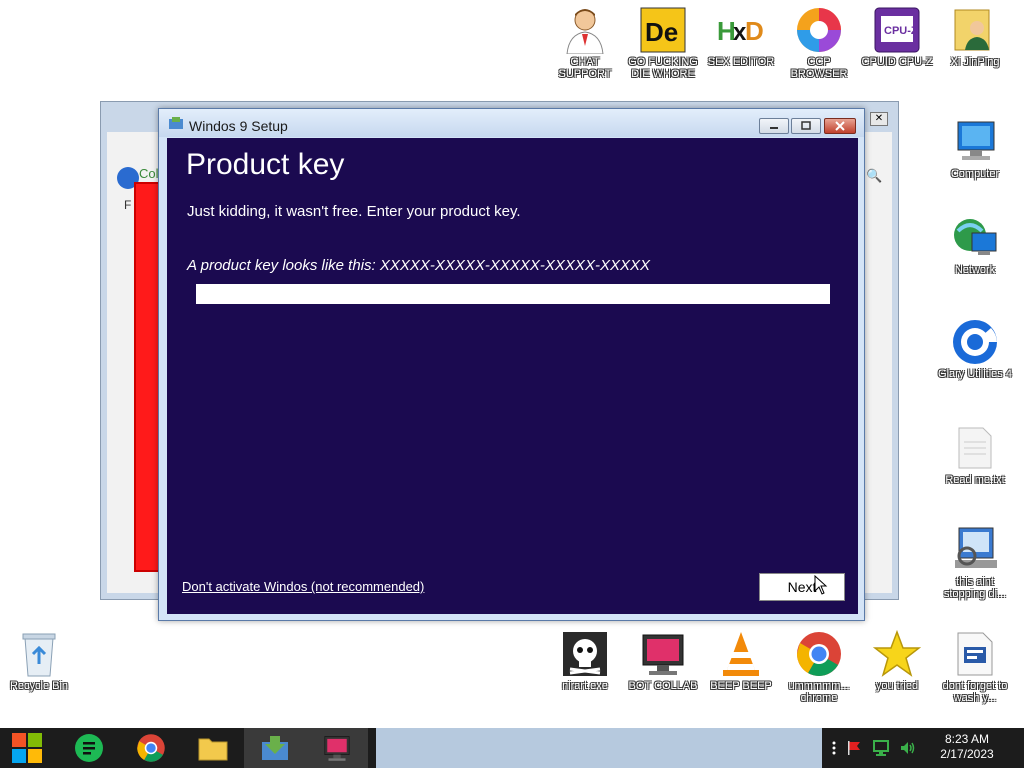  I want to click on clock: 8:23 AM 2/17/2023, so click(967, 747).